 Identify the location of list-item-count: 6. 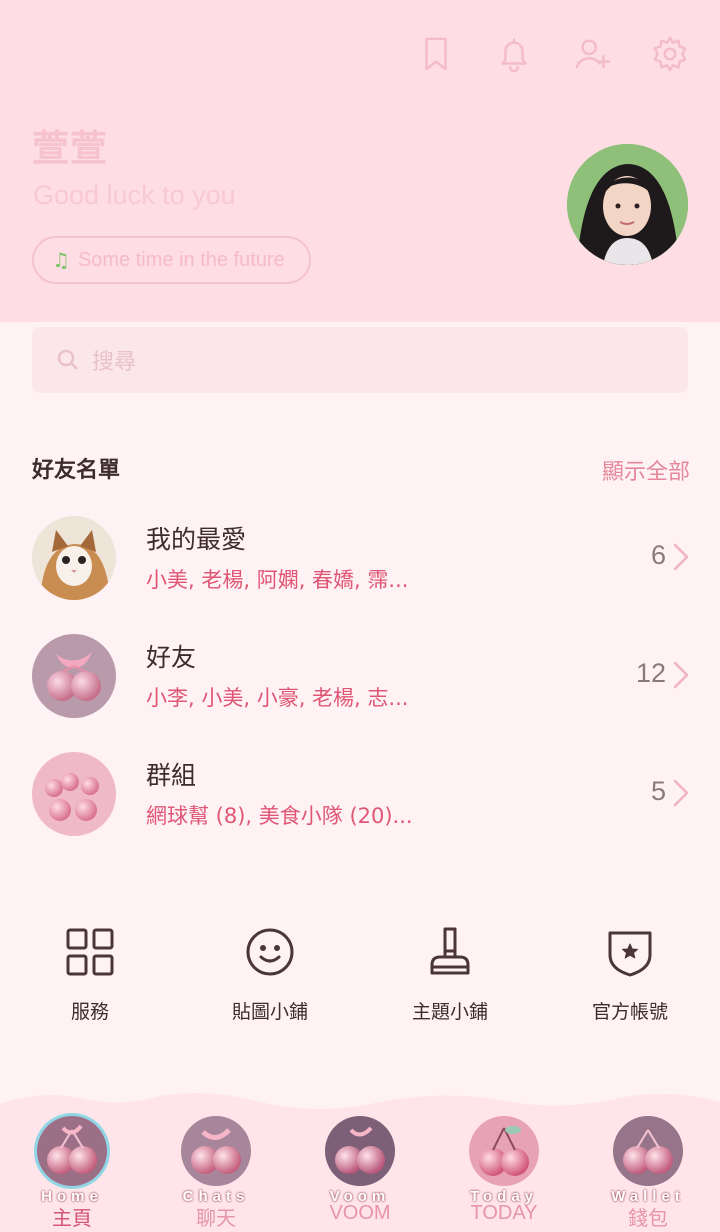
(658, 555).